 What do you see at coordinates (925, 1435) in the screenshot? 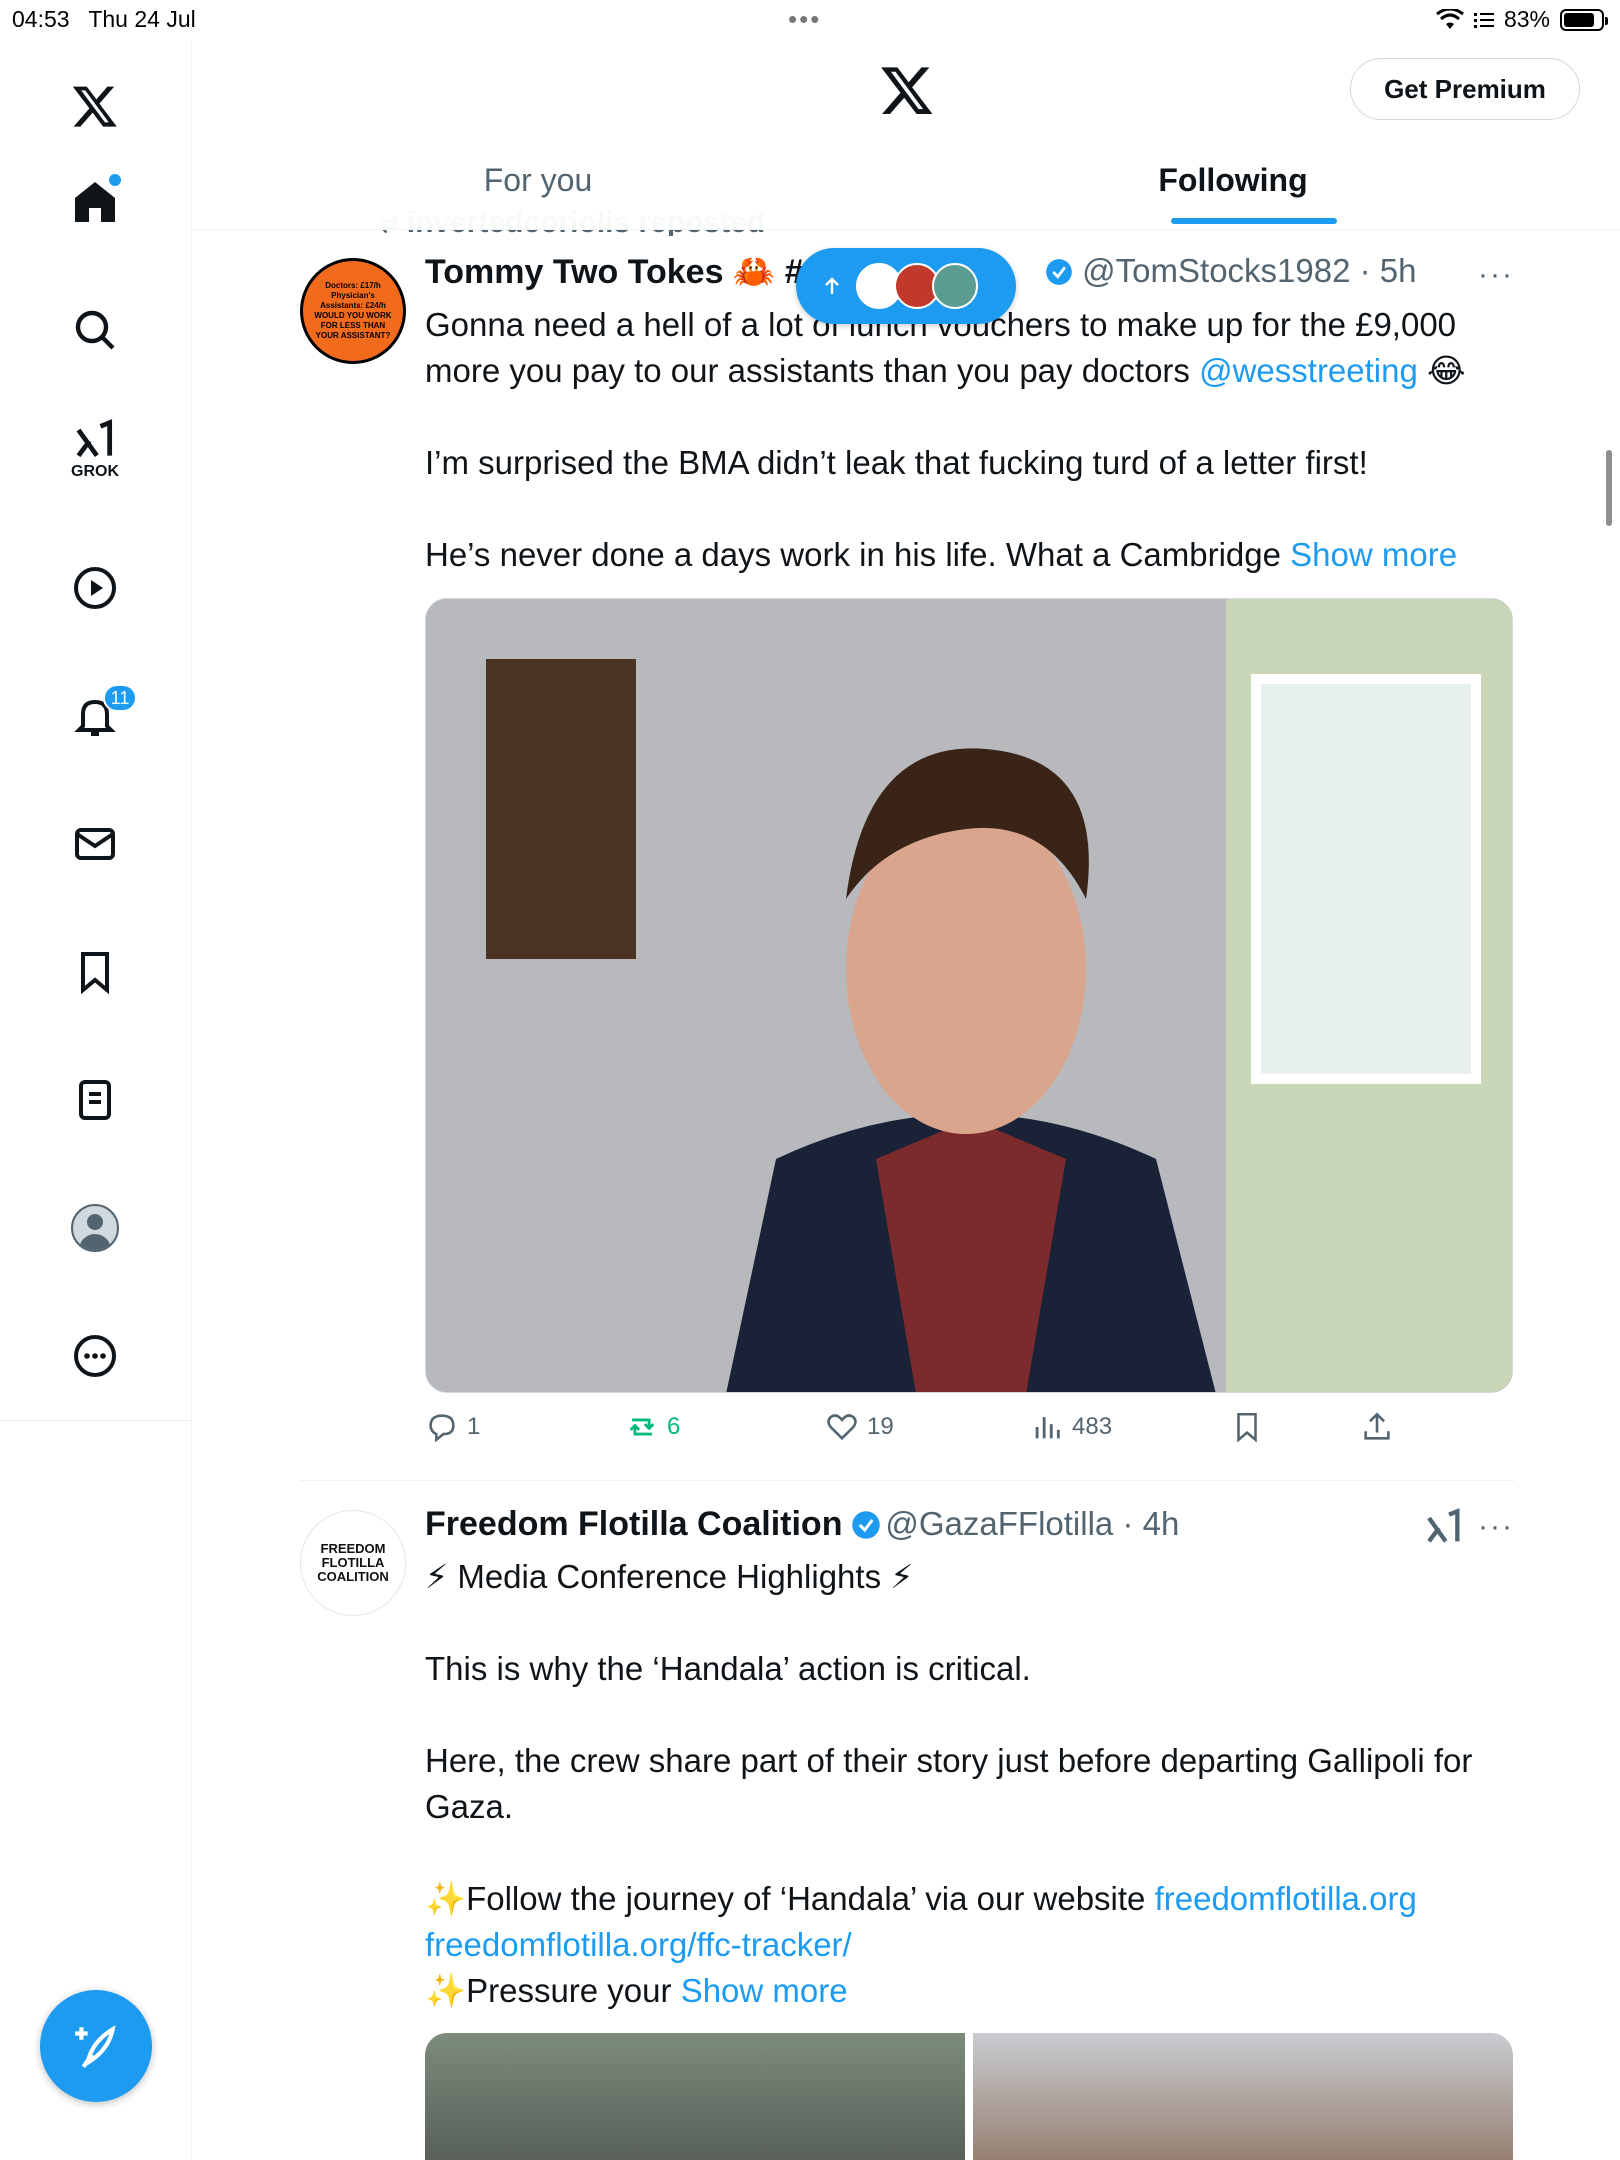
I see `post-actions: 1 6 19 483` at bounding box center [925, 1435].